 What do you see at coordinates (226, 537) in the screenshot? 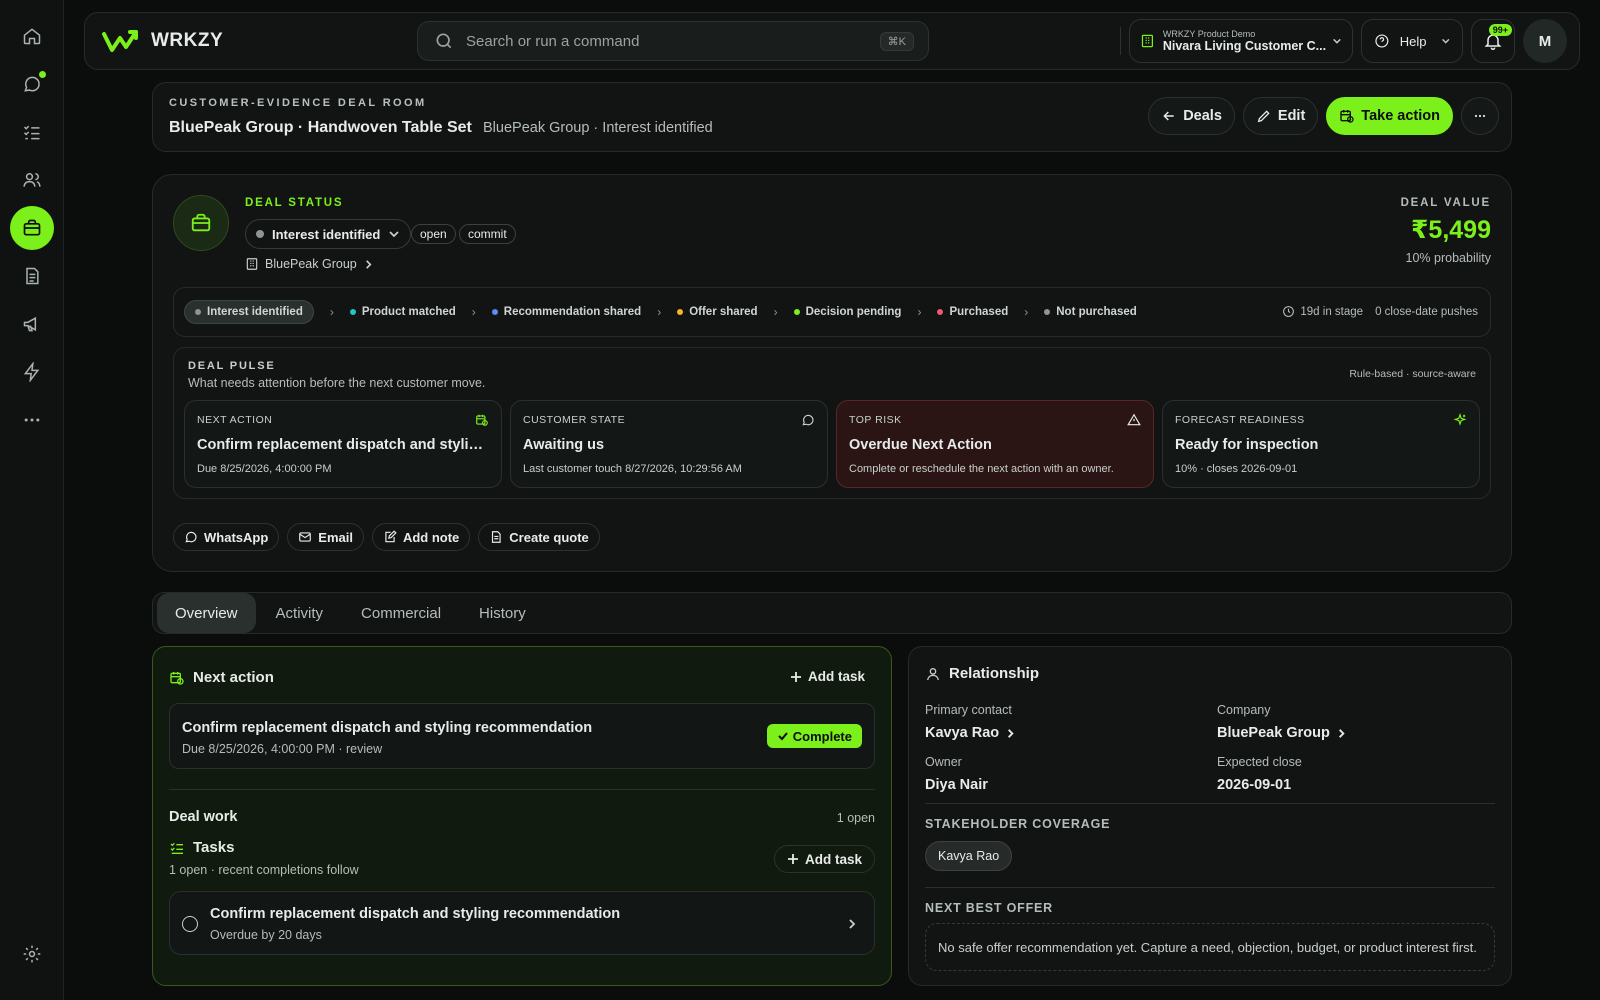
I see `whatsapp-button: WhatsApp` at bounding box center [226, 537].